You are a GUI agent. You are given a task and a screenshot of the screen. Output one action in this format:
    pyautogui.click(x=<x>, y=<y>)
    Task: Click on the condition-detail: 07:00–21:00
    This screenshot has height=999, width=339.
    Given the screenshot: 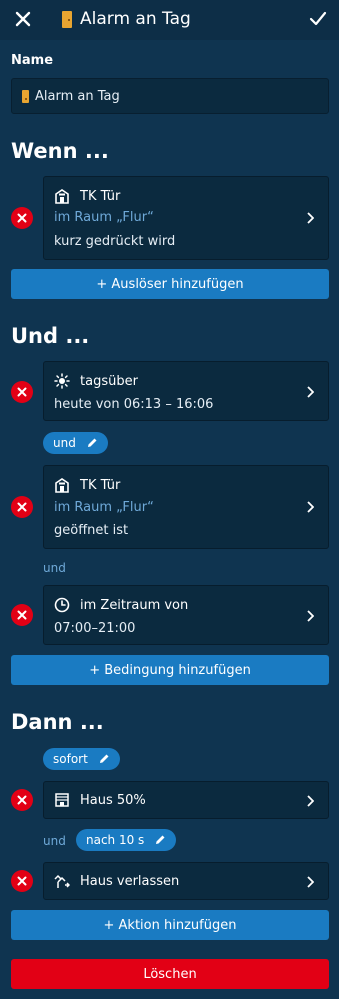 What is the action you would take?
    pyautogui.click(x=95, y=628)
    